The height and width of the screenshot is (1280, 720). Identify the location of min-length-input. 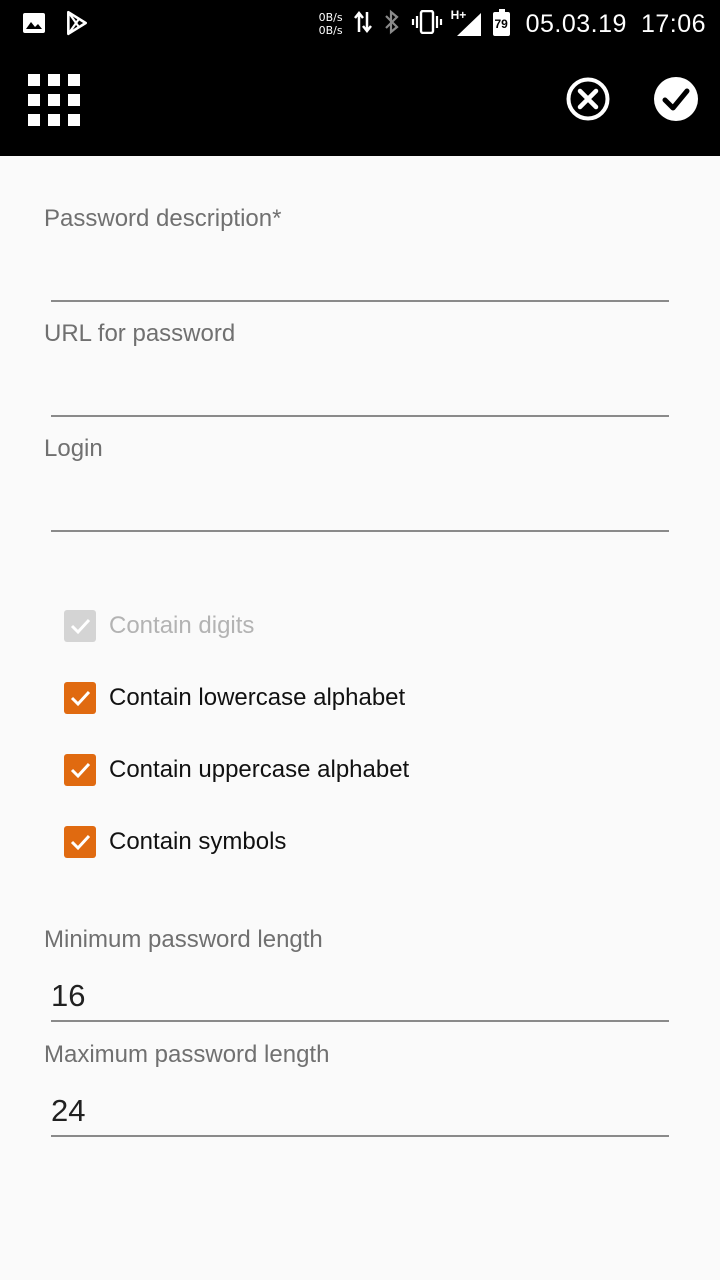
(360, 997).